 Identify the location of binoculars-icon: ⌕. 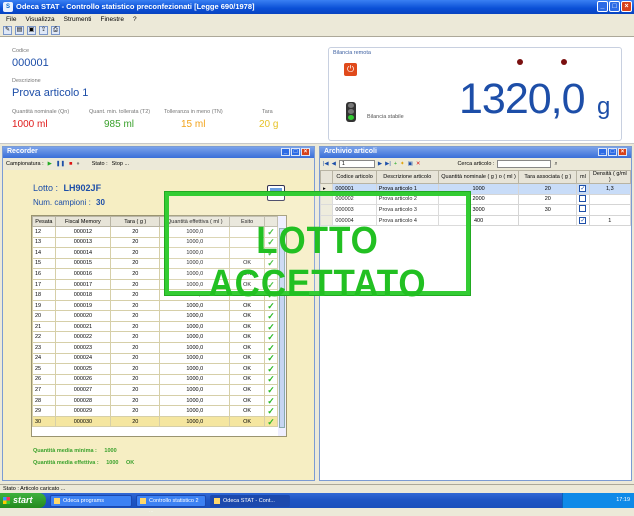
(555, 164).